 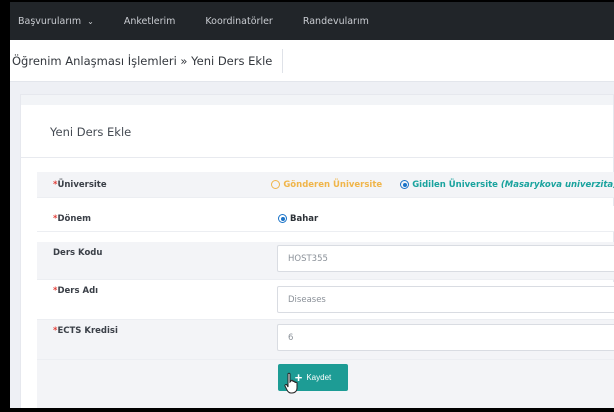 I want to click on nav-item-basvurularim: Başvurularım ⌄, so click(x=56, y=21).